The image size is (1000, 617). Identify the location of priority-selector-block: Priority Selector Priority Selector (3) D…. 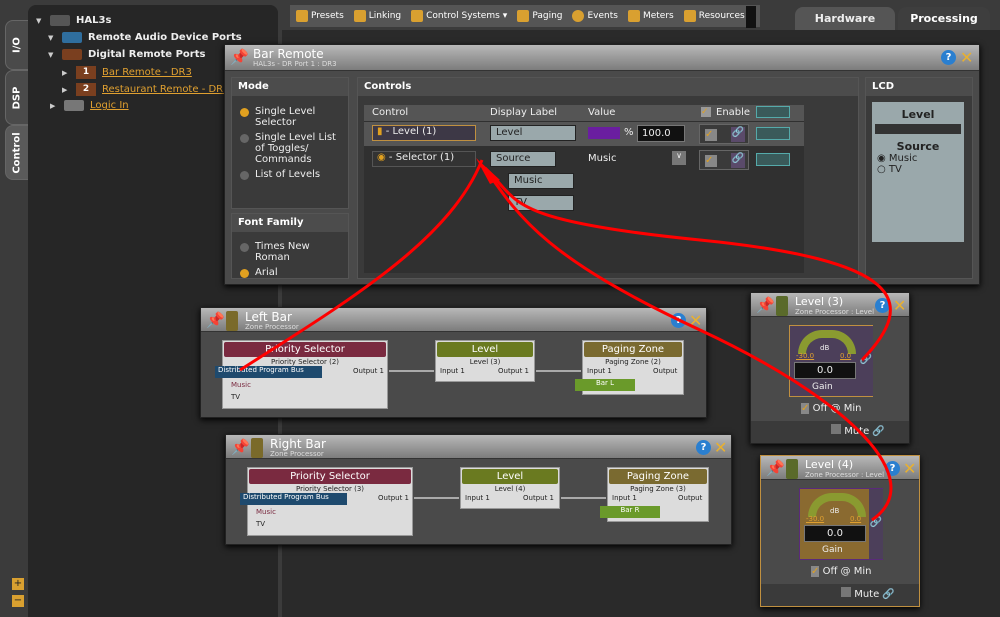
(326, 501).